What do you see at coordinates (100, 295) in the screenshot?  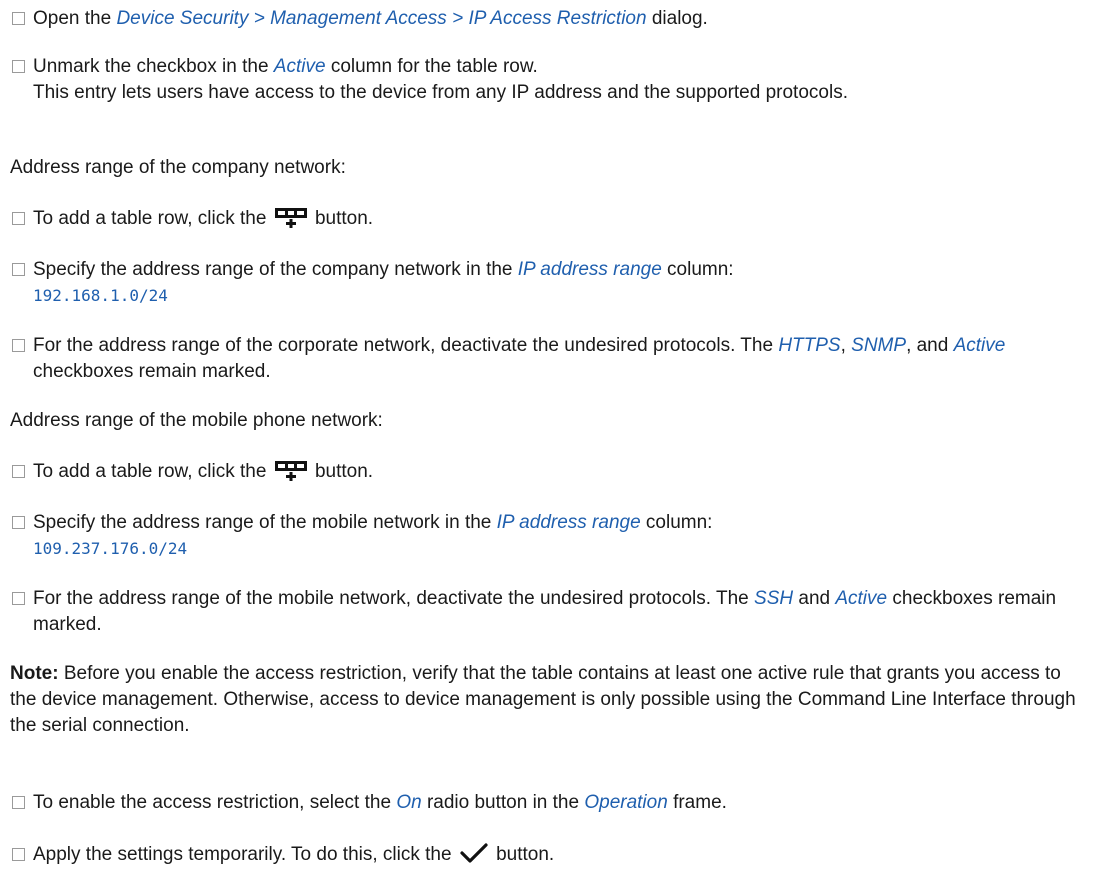 I see `company-ip-range-value: 192.168.1.0/24` at bounding box center [100, 295].